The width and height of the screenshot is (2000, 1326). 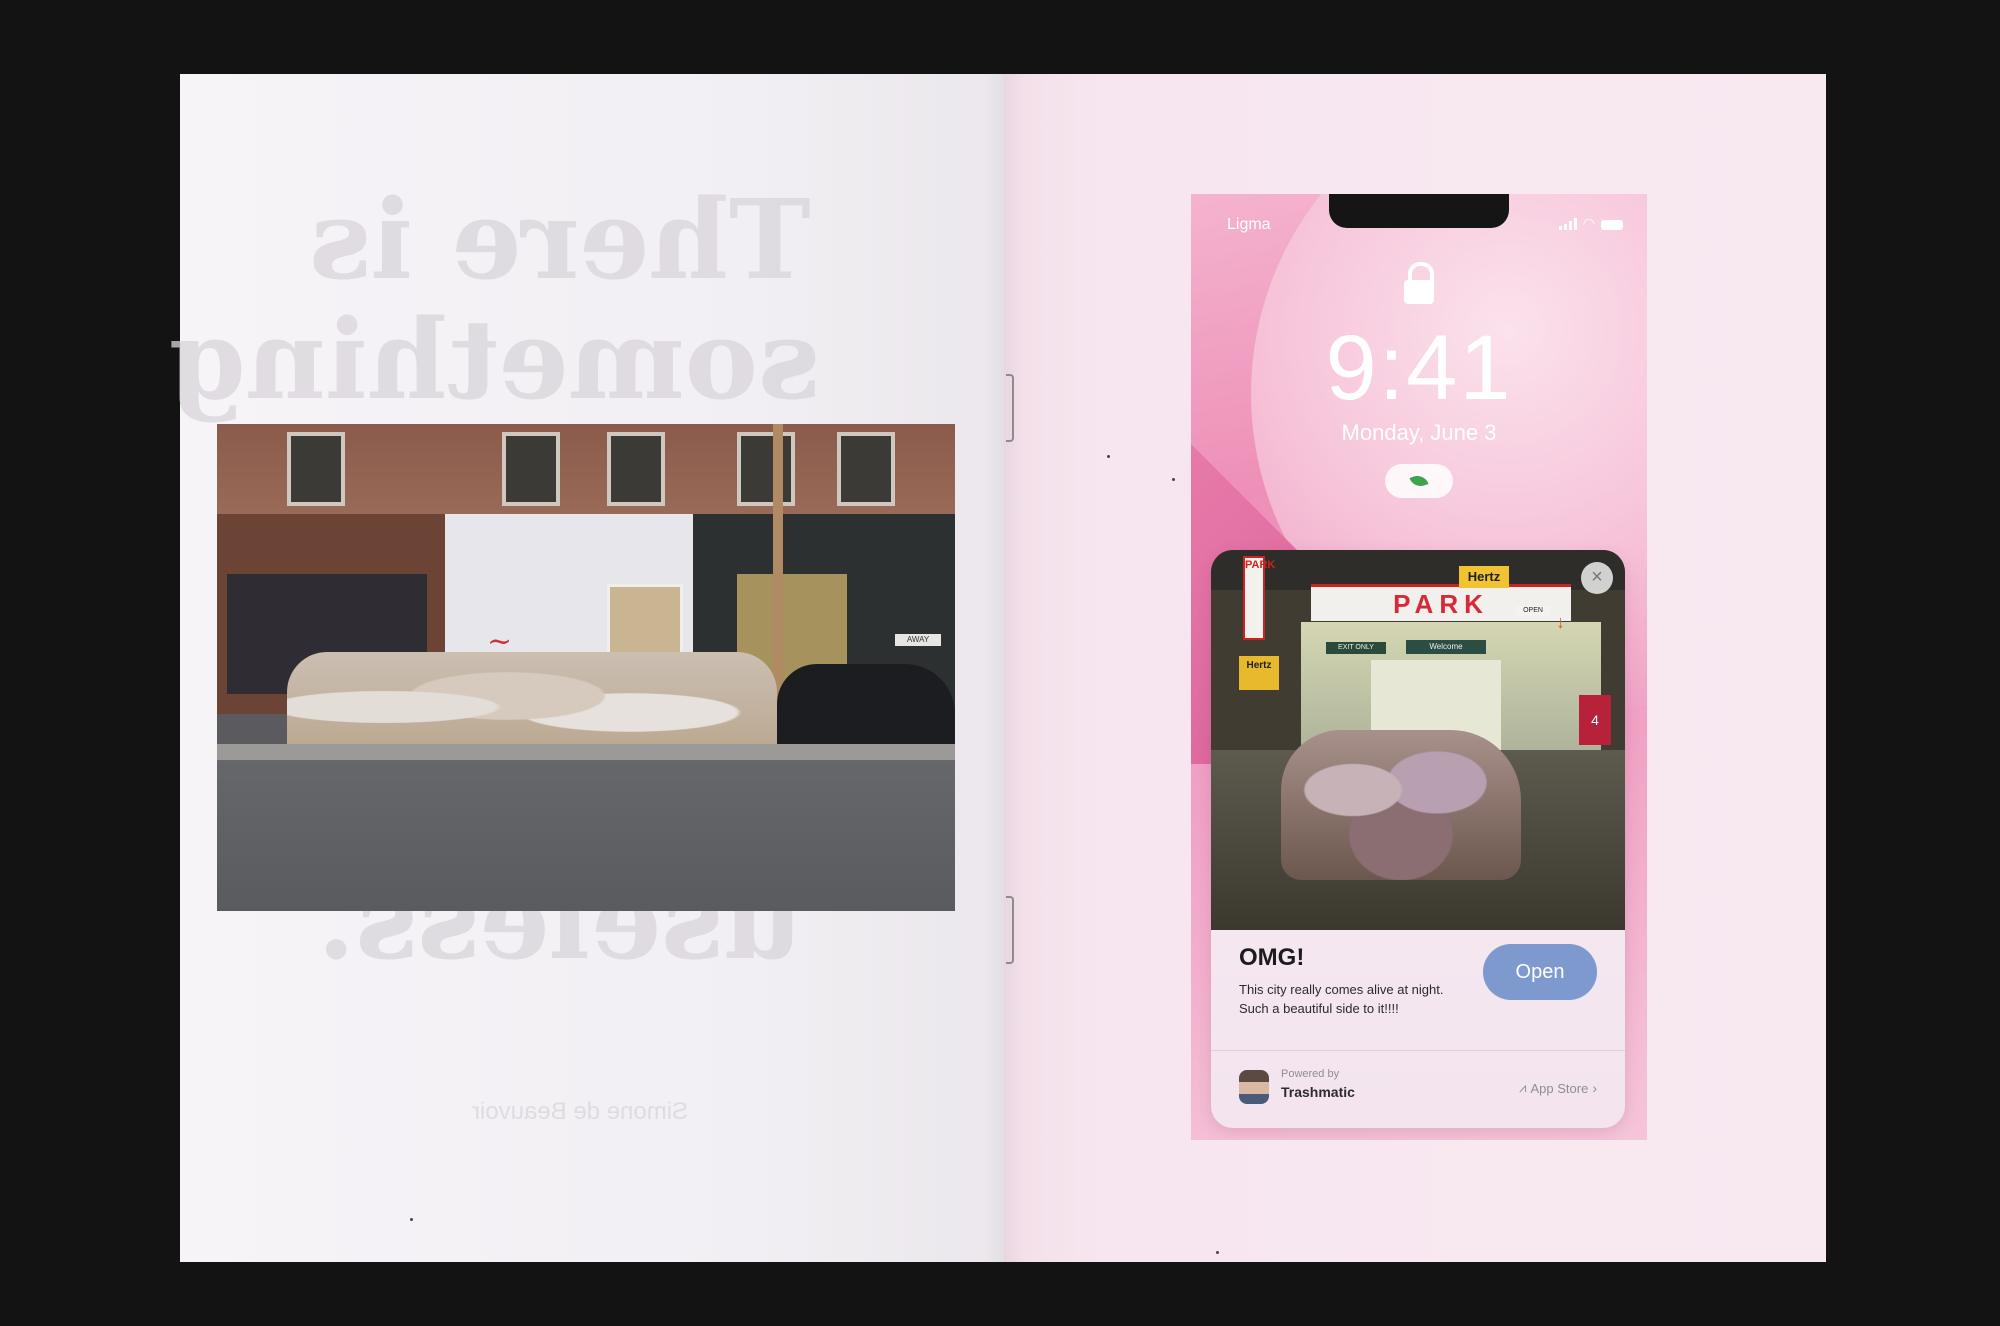 What do you see at coordinates (1259, 598) in the screenshot?
I see `vertical-park-sign: PARK` at bounding box center [1259, 598].